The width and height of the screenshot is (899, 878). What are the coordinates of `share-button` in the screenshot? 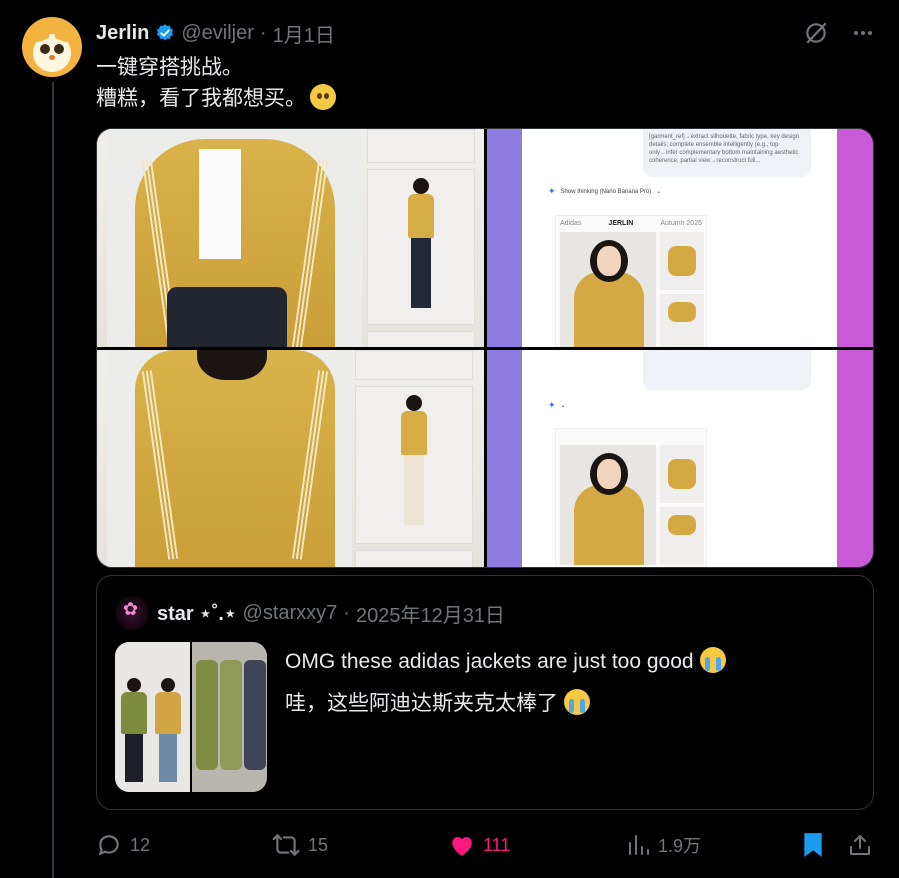 It's located at (860, 845).